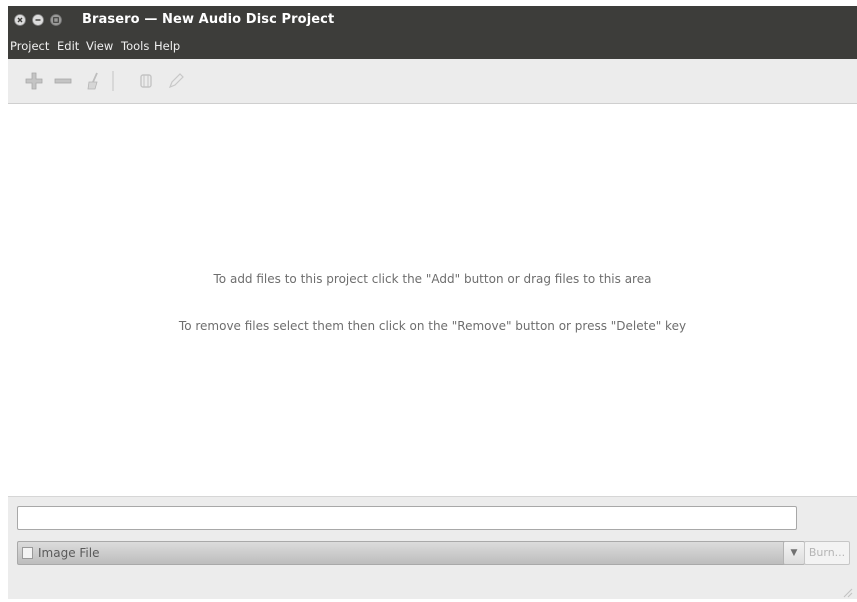 Image resolution: width=857 pixels, height=602 pixels. I want to click on minimize-icon, so click(38, 20).